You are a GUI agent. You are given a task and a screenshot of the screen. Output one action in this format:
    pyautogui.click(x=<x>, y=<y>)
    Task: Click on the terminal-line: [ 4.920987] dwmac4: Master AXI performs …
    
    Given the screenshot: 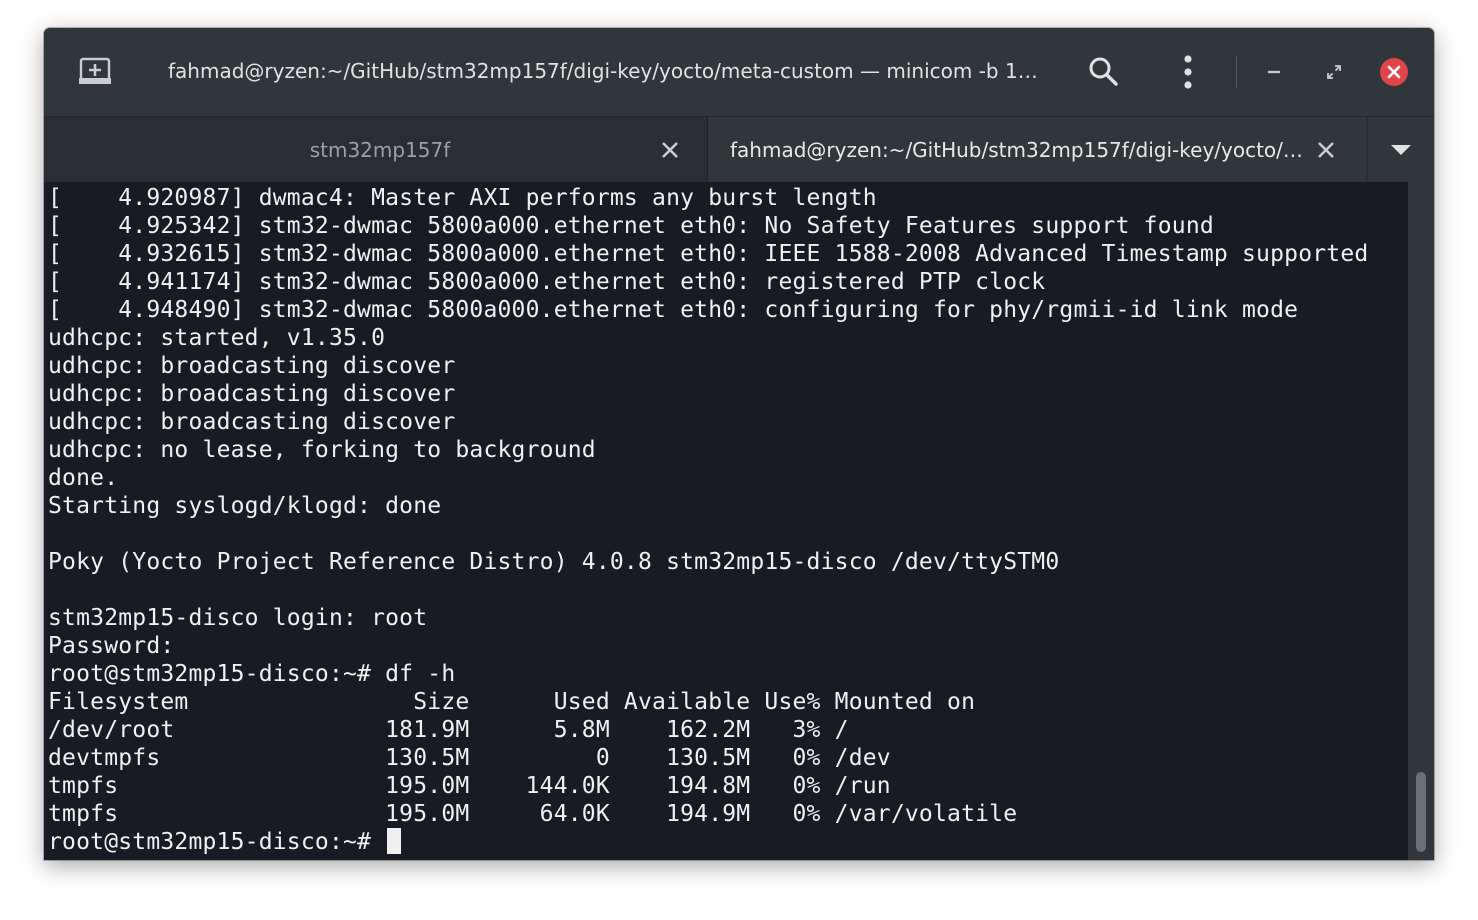 What is the action you would take?
    pyautogui.click(x=462, y=198)
    